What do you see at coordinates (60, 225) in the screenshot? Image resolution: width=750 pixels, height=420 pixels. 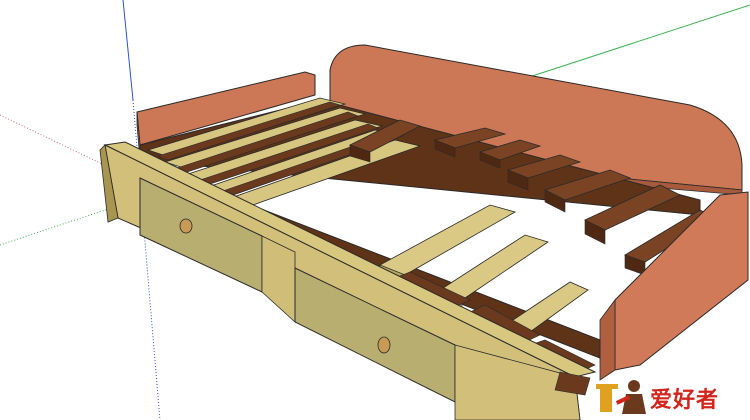 I see `axis-green-dotted` at bounding box center [60, 225].